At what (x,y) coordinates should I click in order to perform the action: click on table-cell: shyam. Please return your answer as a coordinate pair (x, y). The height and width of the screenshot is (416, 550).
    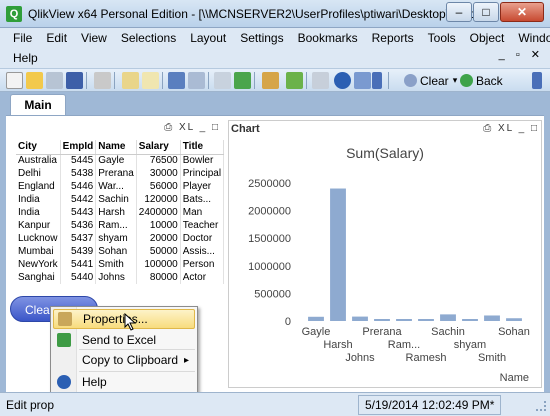
    Looking at the image, I should click on (116, 238).